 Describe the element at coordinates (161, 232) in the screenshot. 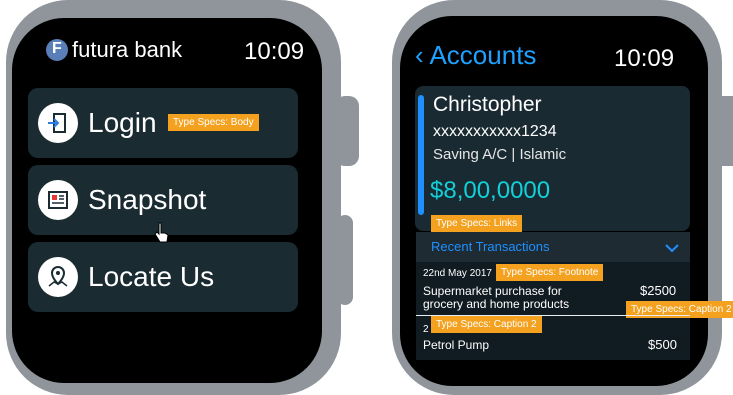

I see `hand-cursor-icon` at that location.